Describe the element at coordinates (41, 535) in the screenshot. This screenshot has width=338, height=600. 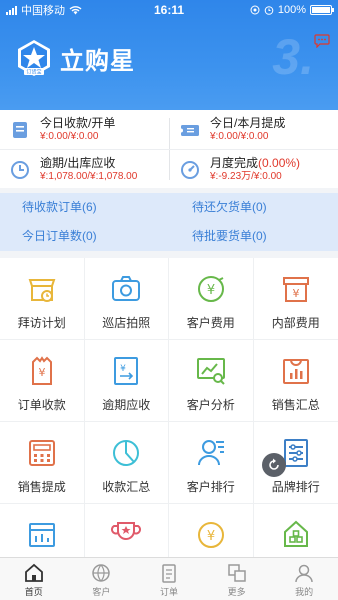
I see `inventory-icon` at that location.